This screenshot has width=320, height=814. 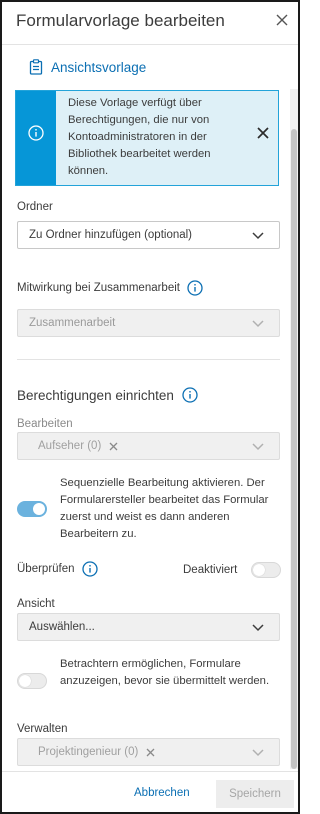 What do you see at coordinates (36, 67) in the screenshot?
I see `clipboard-icon` at bounding box center [36, 67].